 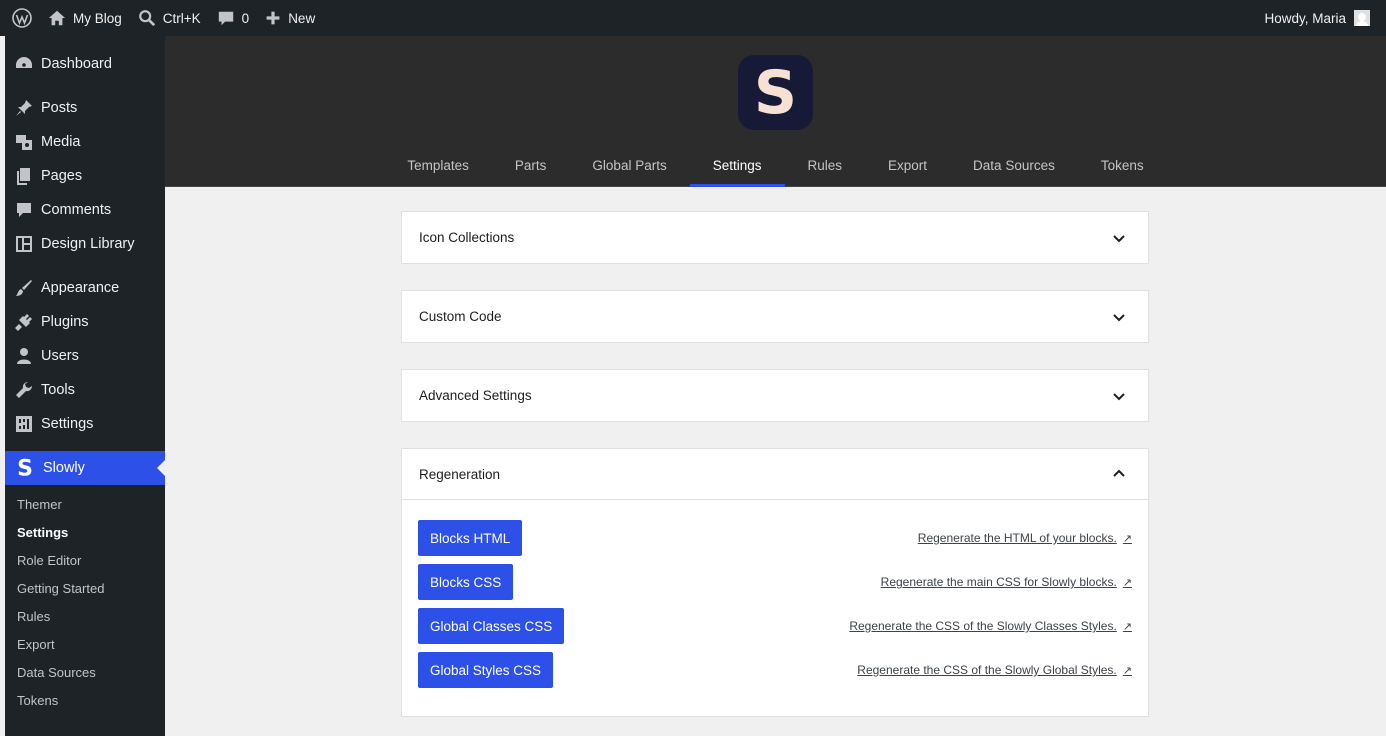 I want to click on submenu-rules: Rules, so click(x=85, y=617).